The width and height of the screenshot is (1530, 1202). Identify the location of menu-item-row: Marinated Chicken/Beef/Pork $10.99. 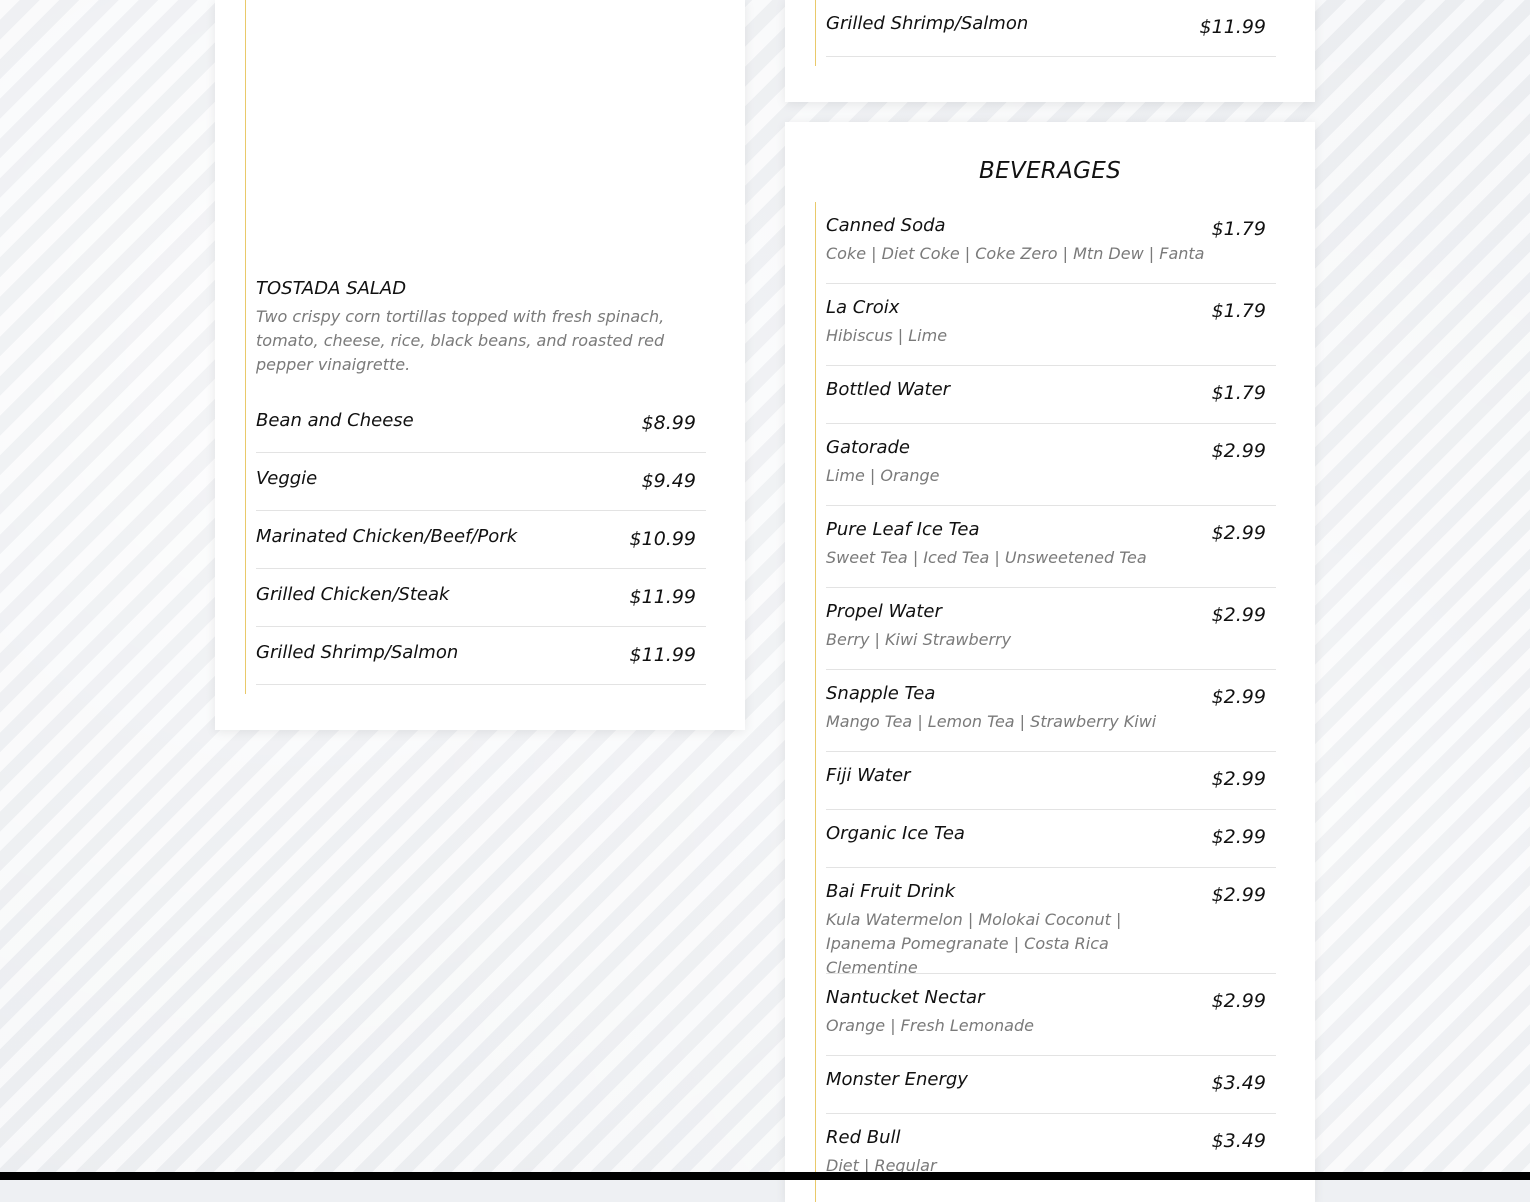
(481, 540).